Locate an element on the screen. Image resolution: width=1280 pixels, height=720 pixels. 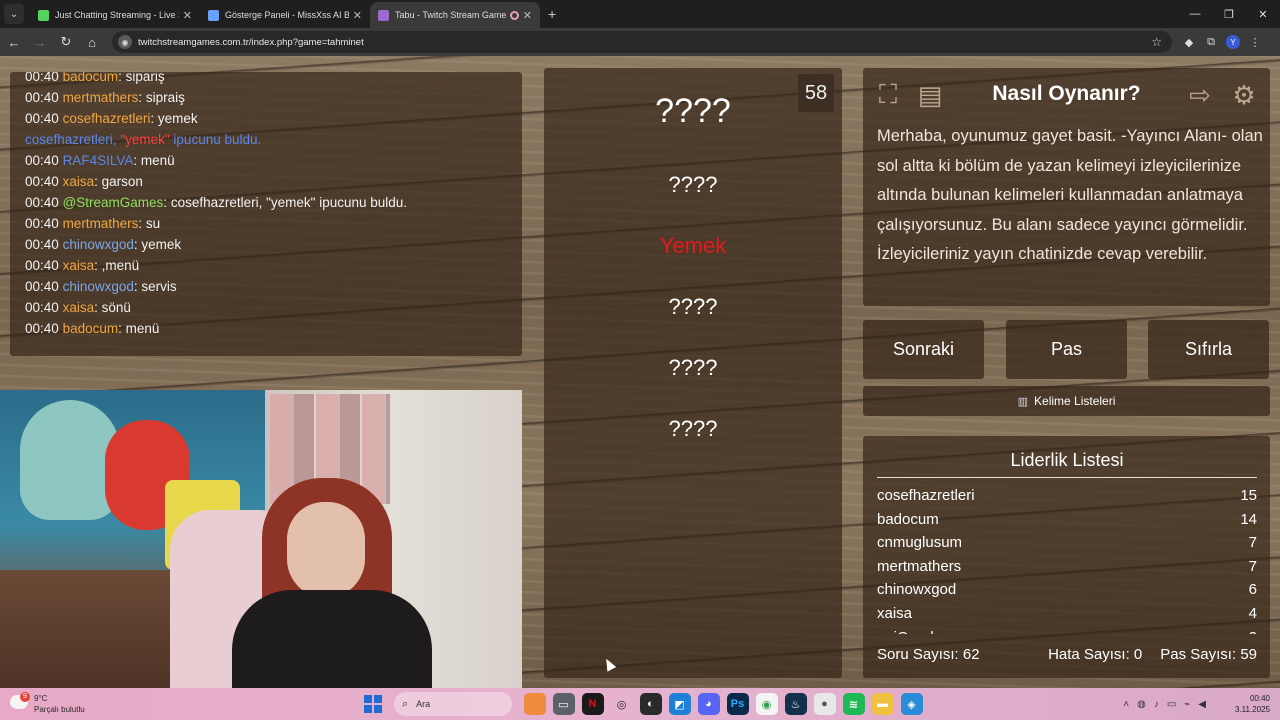
app-icon-circle: ● is located at coordinates (824, 704).